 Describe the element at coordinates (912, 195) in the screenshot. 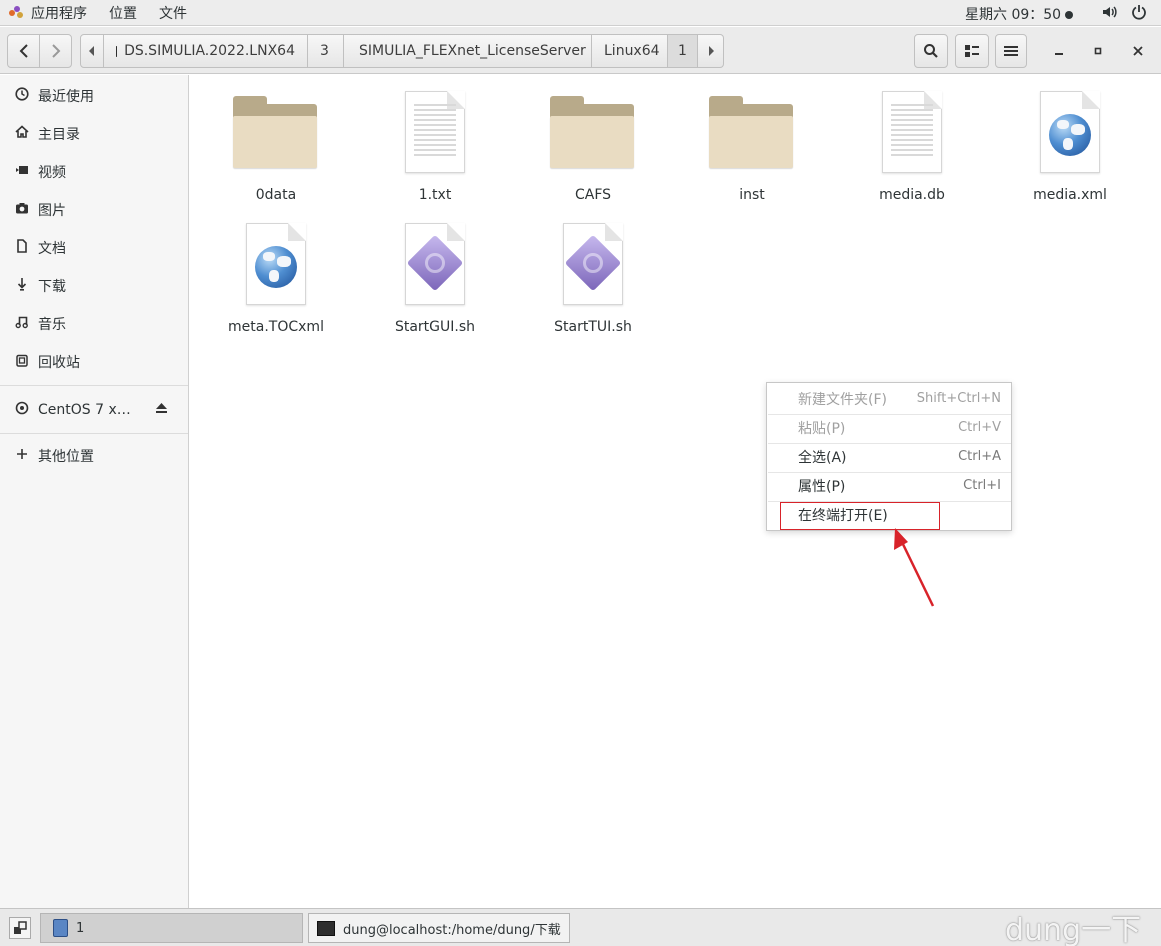

I see `file-name: media.db` at that location.